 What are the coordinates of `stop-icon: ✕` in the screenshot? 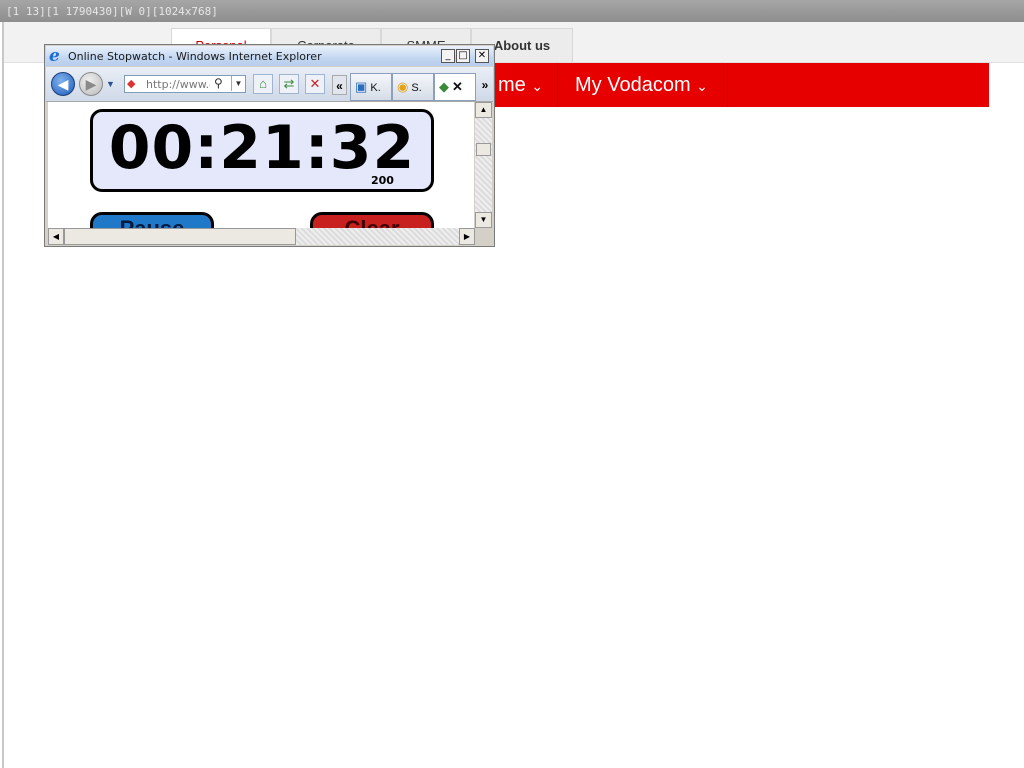 It's located at (315, 83).